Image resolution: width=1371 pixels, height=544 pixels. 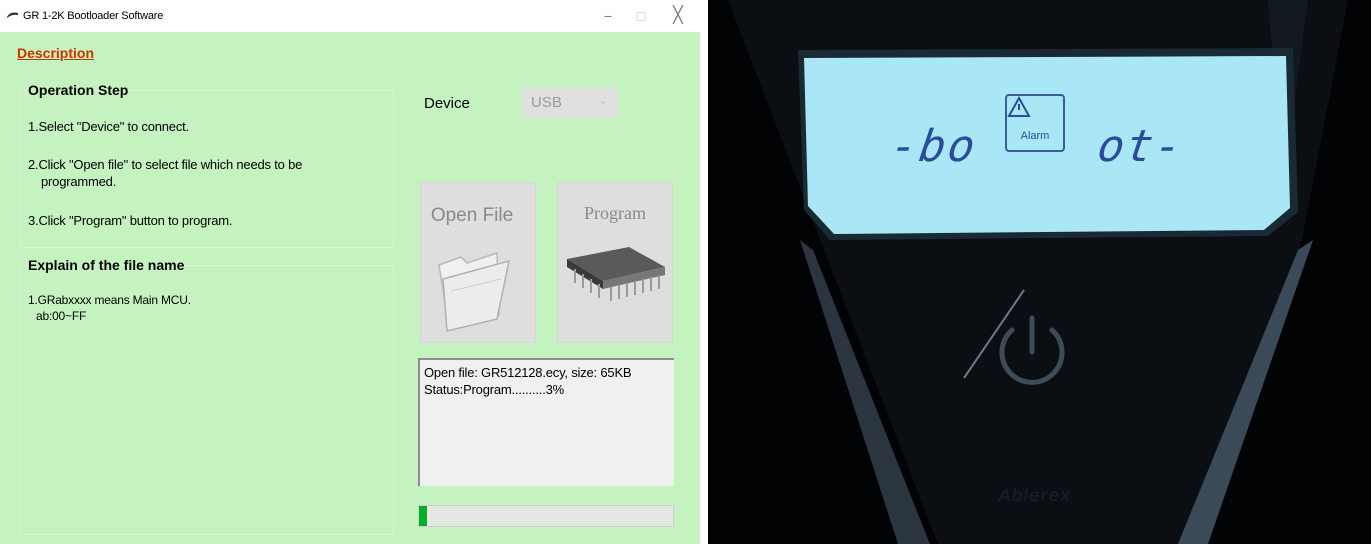 I want to click on window-title: GR 1-2K Bootloader Software, so click(x=93, y=16).